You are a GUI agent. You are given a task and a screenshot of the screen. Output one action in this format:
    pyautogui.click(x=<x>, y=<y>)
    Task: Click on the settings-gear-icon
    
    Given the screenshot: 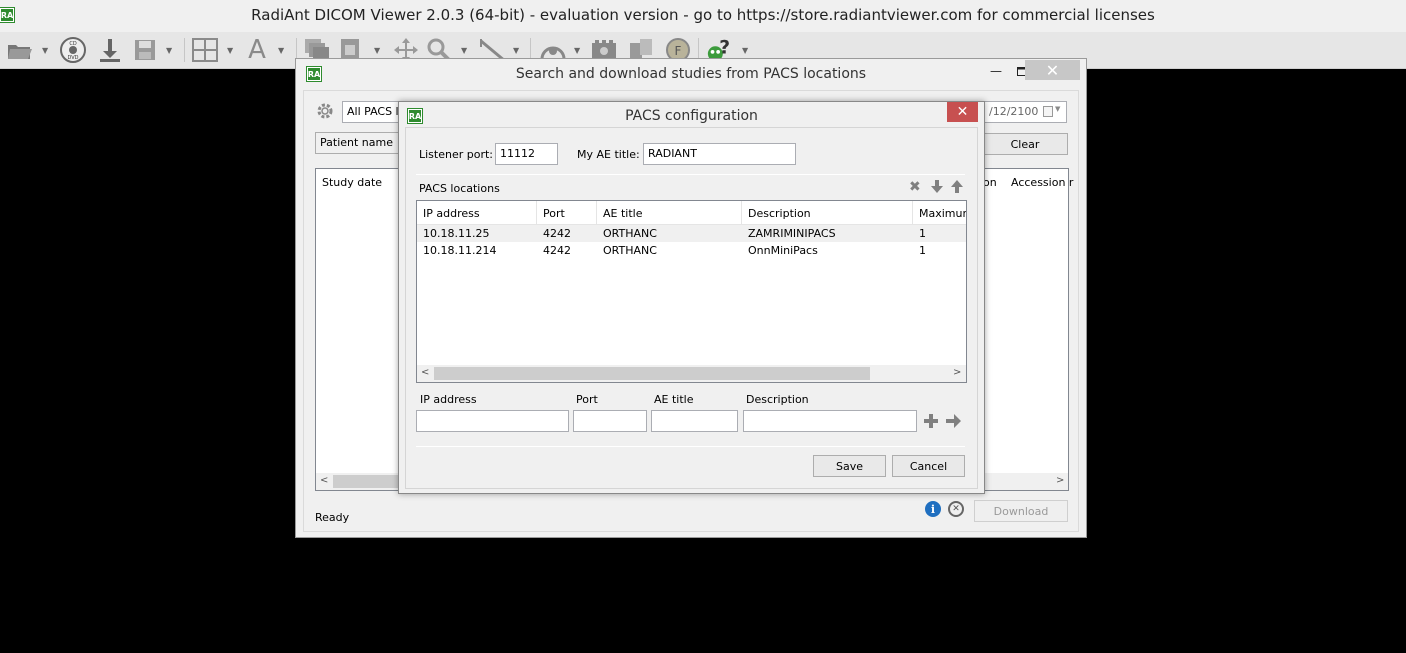 What is the action you would take?
    pyautogui.click(x=325, y=111)
    